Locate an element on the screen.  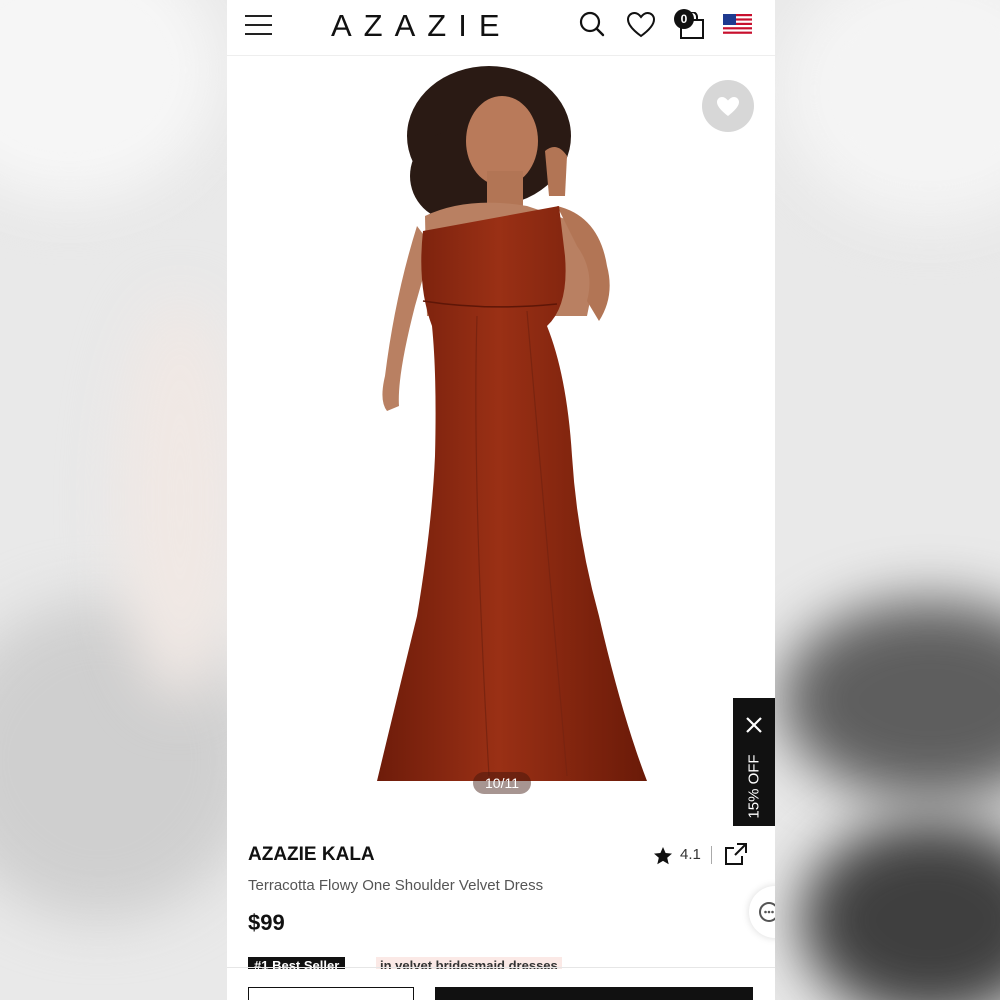
promo-label: 15% OFF is located at coordinates (754, 786).